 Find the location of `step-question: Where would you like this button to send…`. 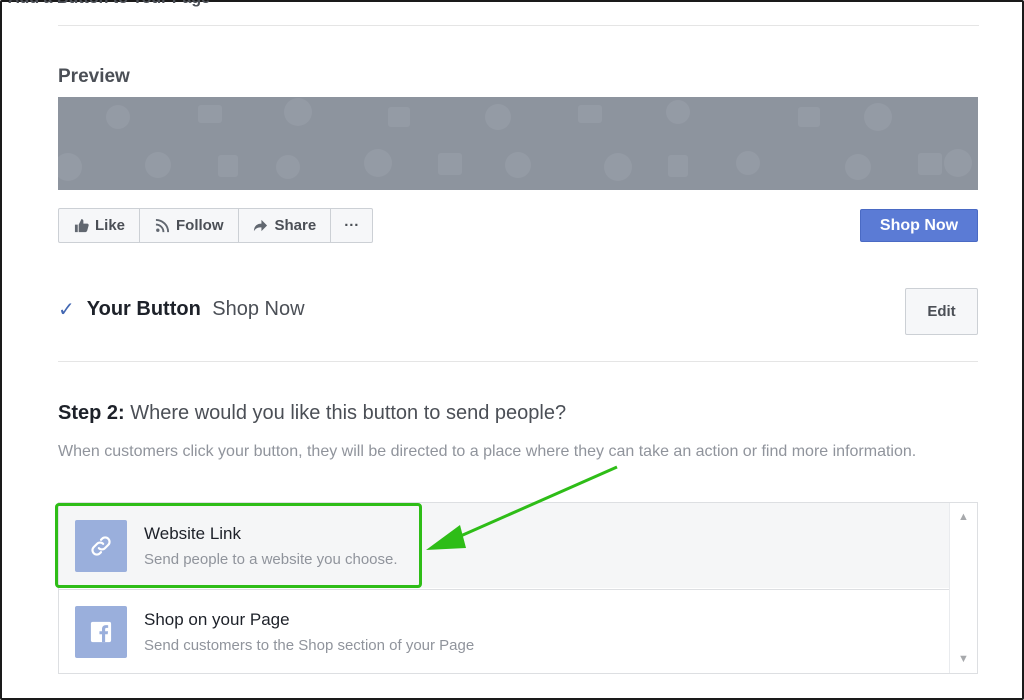

step-question: Where would you like this button to send… is located at coordinates (348, 413).